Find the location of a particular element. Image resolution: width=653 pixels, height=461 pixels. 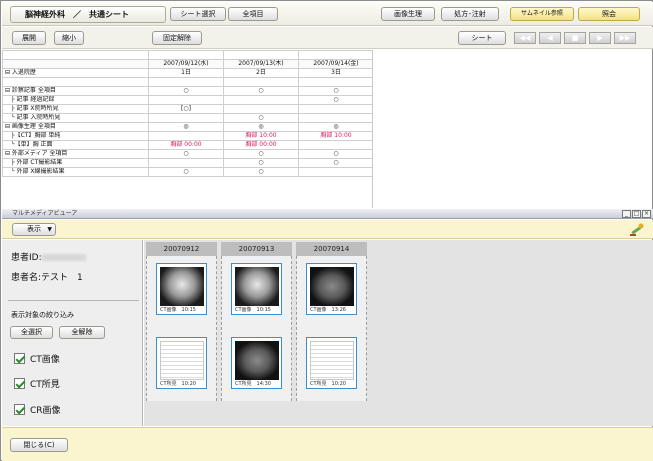

table-cell: 1日 is located at coordinates (186, 73).